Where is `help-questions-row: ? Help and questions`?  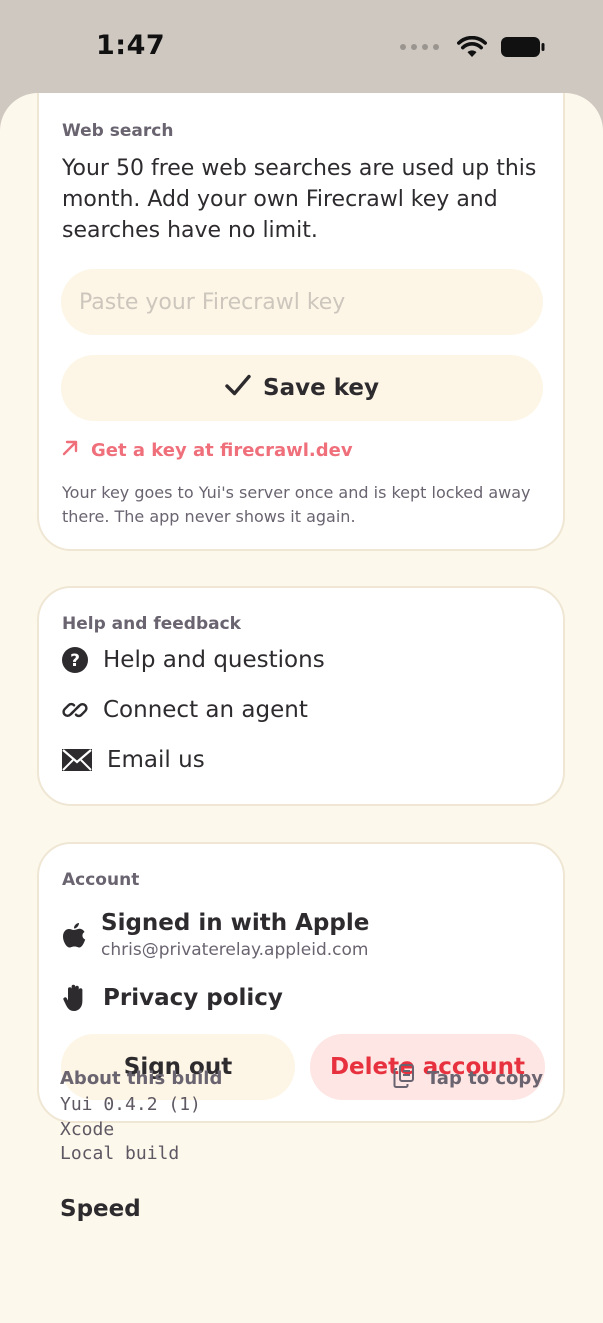
help-questions-row: ? Help and questions is located at coordinates (193, 660).